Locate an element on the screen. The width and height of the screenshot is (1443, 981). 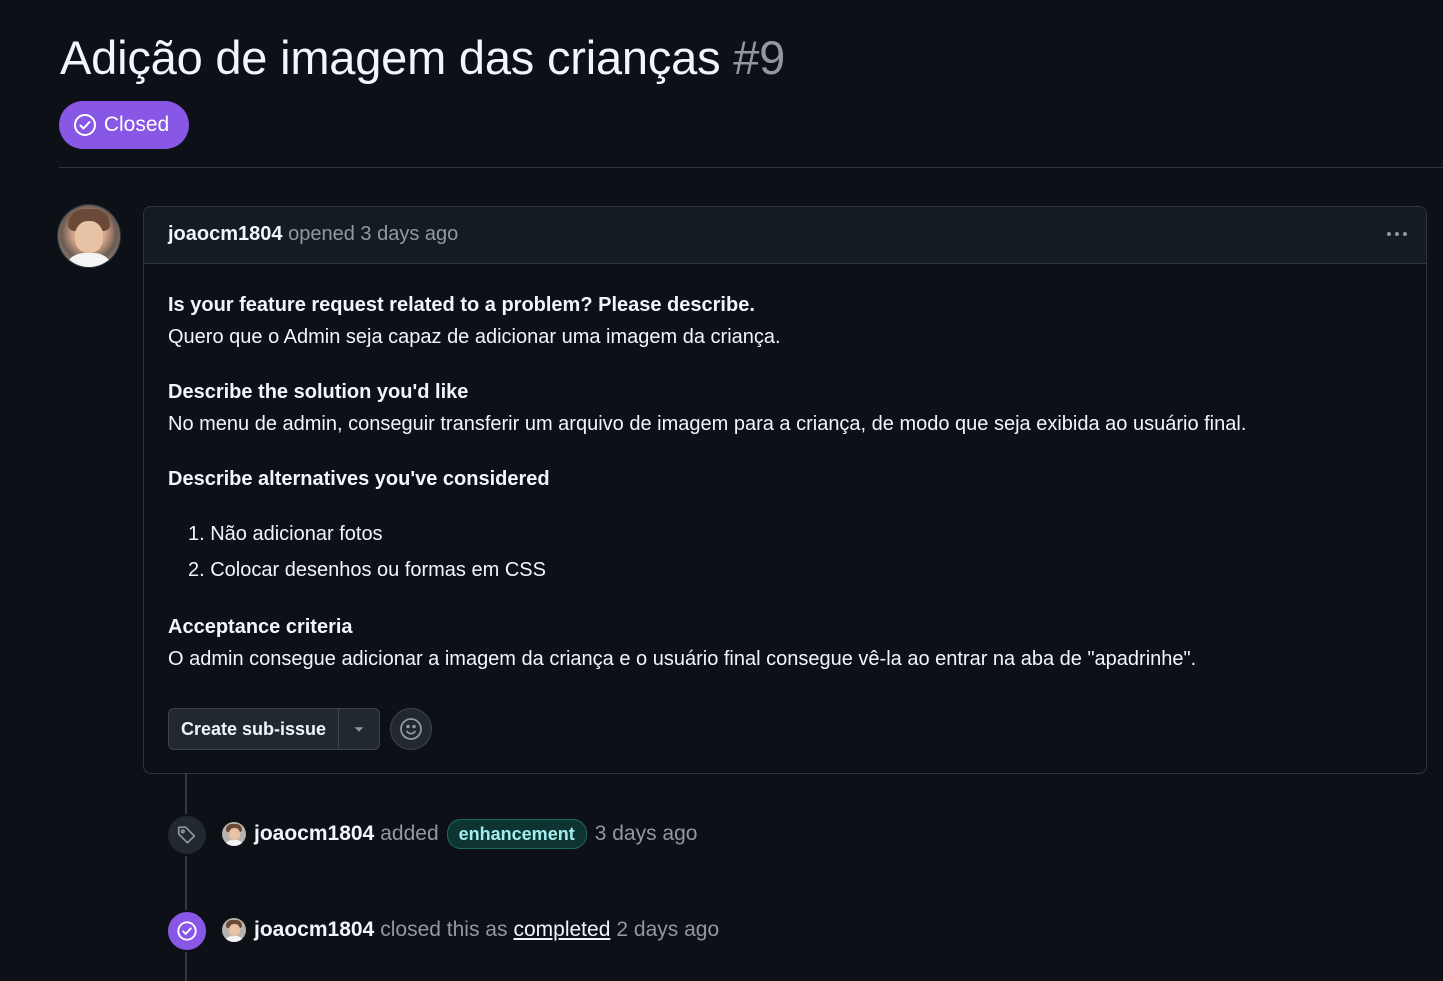
label-enhancement: enhancement is located at coordinates (516, 834).